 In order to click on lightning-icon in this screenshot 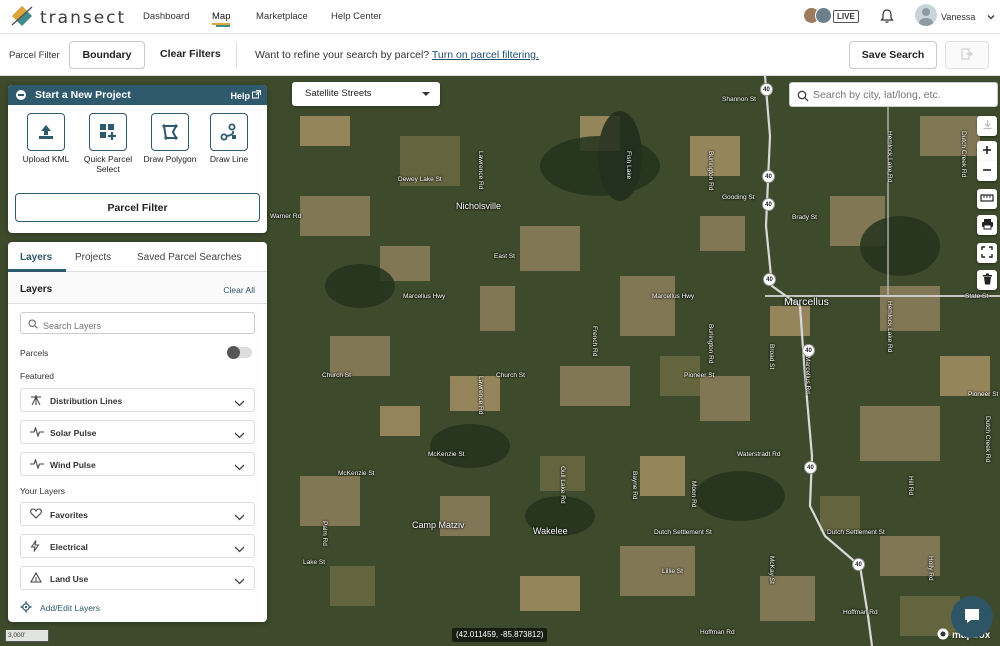, I will do `click(35, 547)`.